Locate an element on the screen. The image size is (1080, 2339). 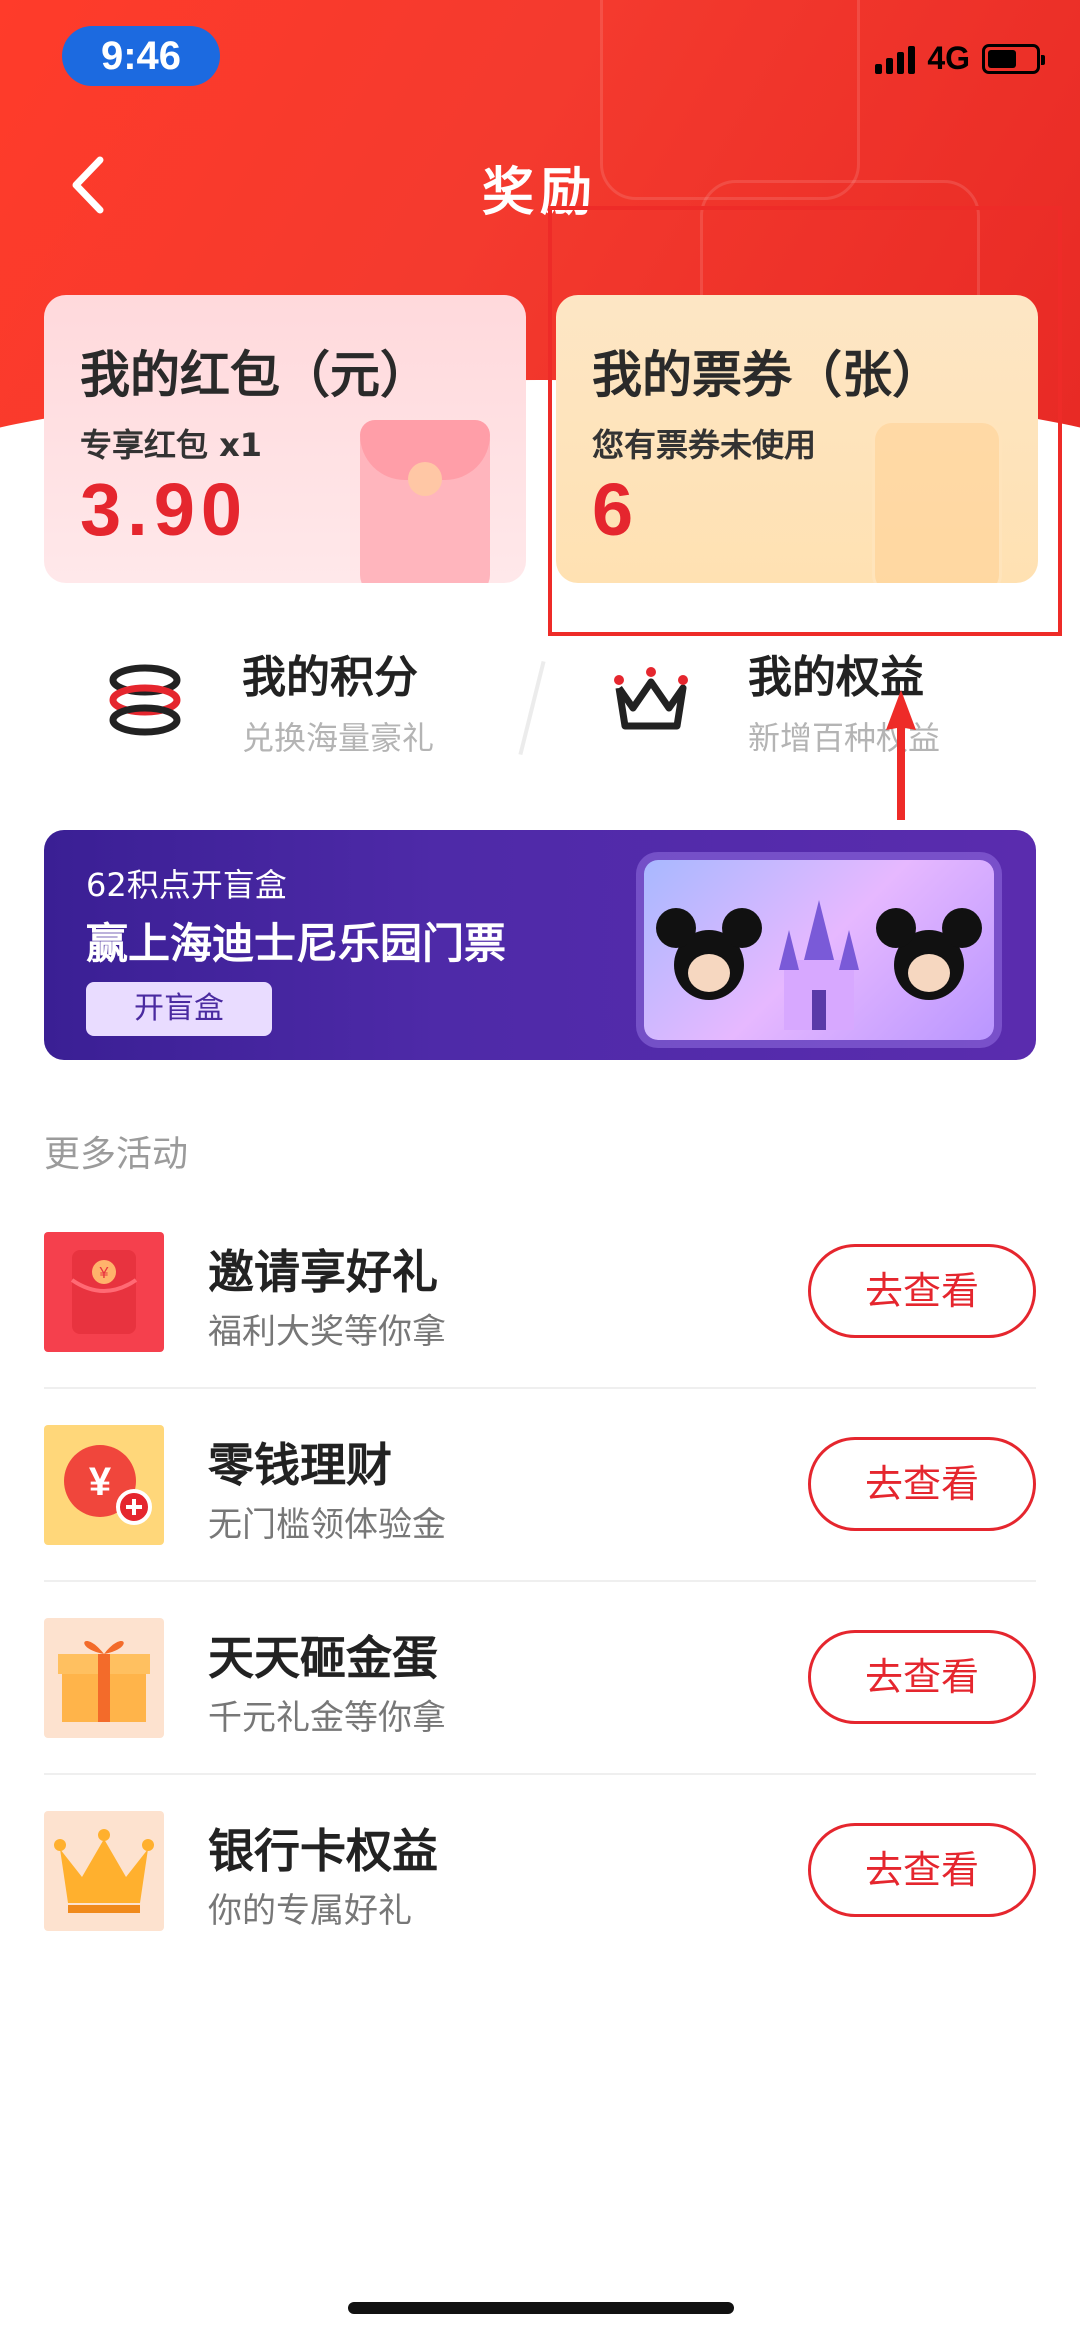
status-indicators: 4G is located at coordinates (960, 58).